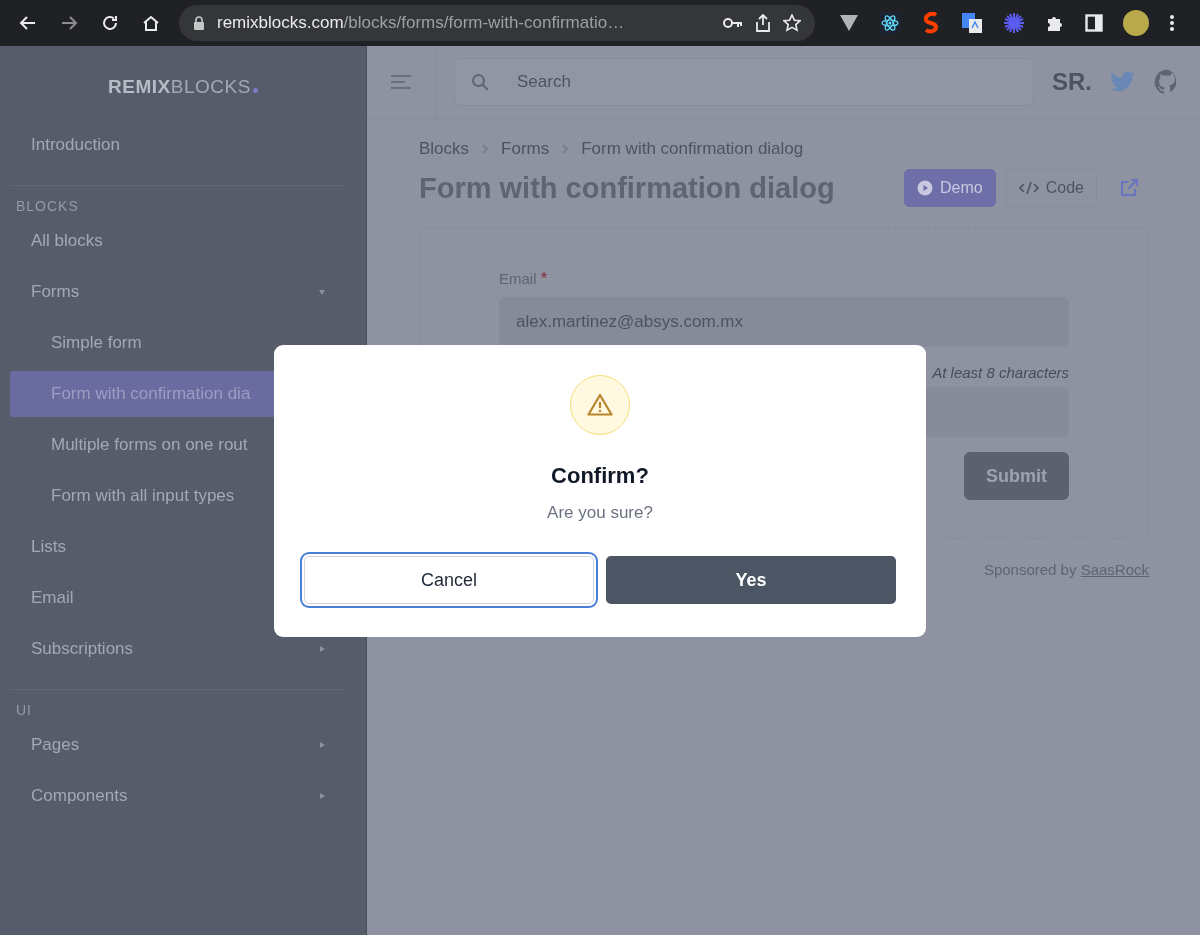 Image resolution: width=1200 pixels, height=935 pixels. What do you see at coordinates (792, 23) in the screenshot?
I see `star-icon` at bounding box center [792, 23].